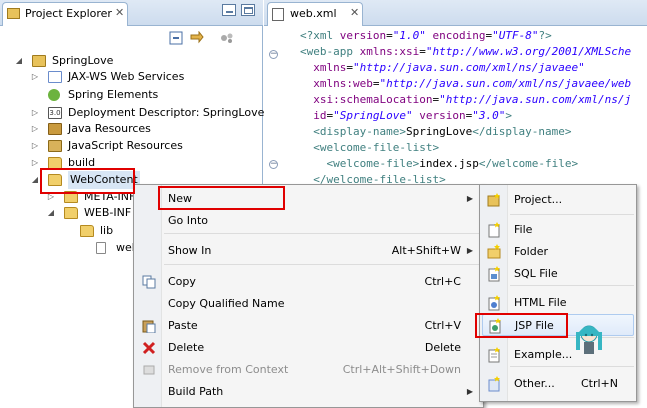  I want to click on menu-item-go-into: Go Into, so click(308, 221).